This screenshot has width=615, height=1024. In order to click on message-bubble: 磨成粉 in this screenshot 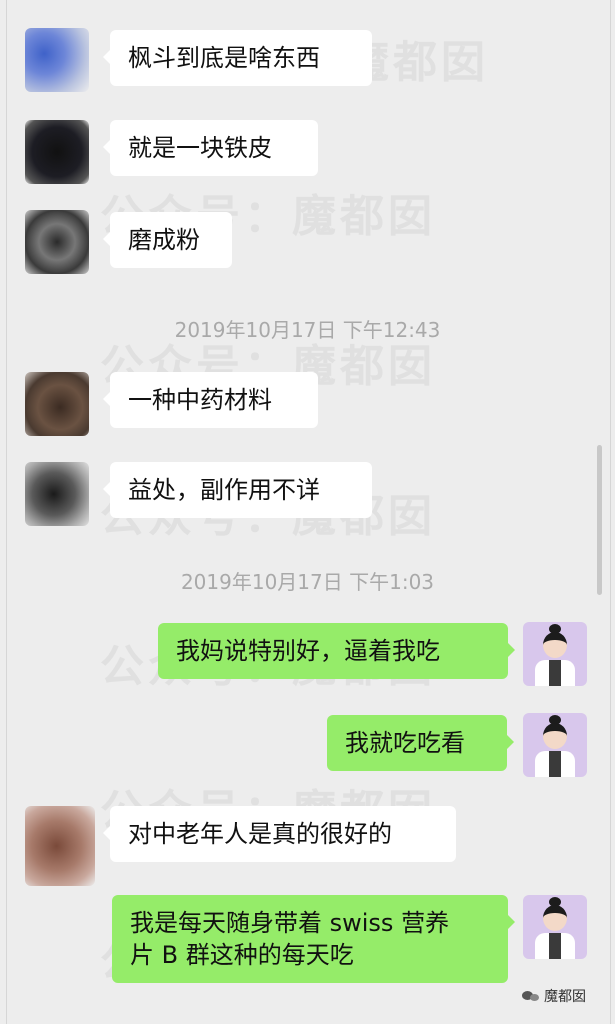, I will do `click(167, 240)`.